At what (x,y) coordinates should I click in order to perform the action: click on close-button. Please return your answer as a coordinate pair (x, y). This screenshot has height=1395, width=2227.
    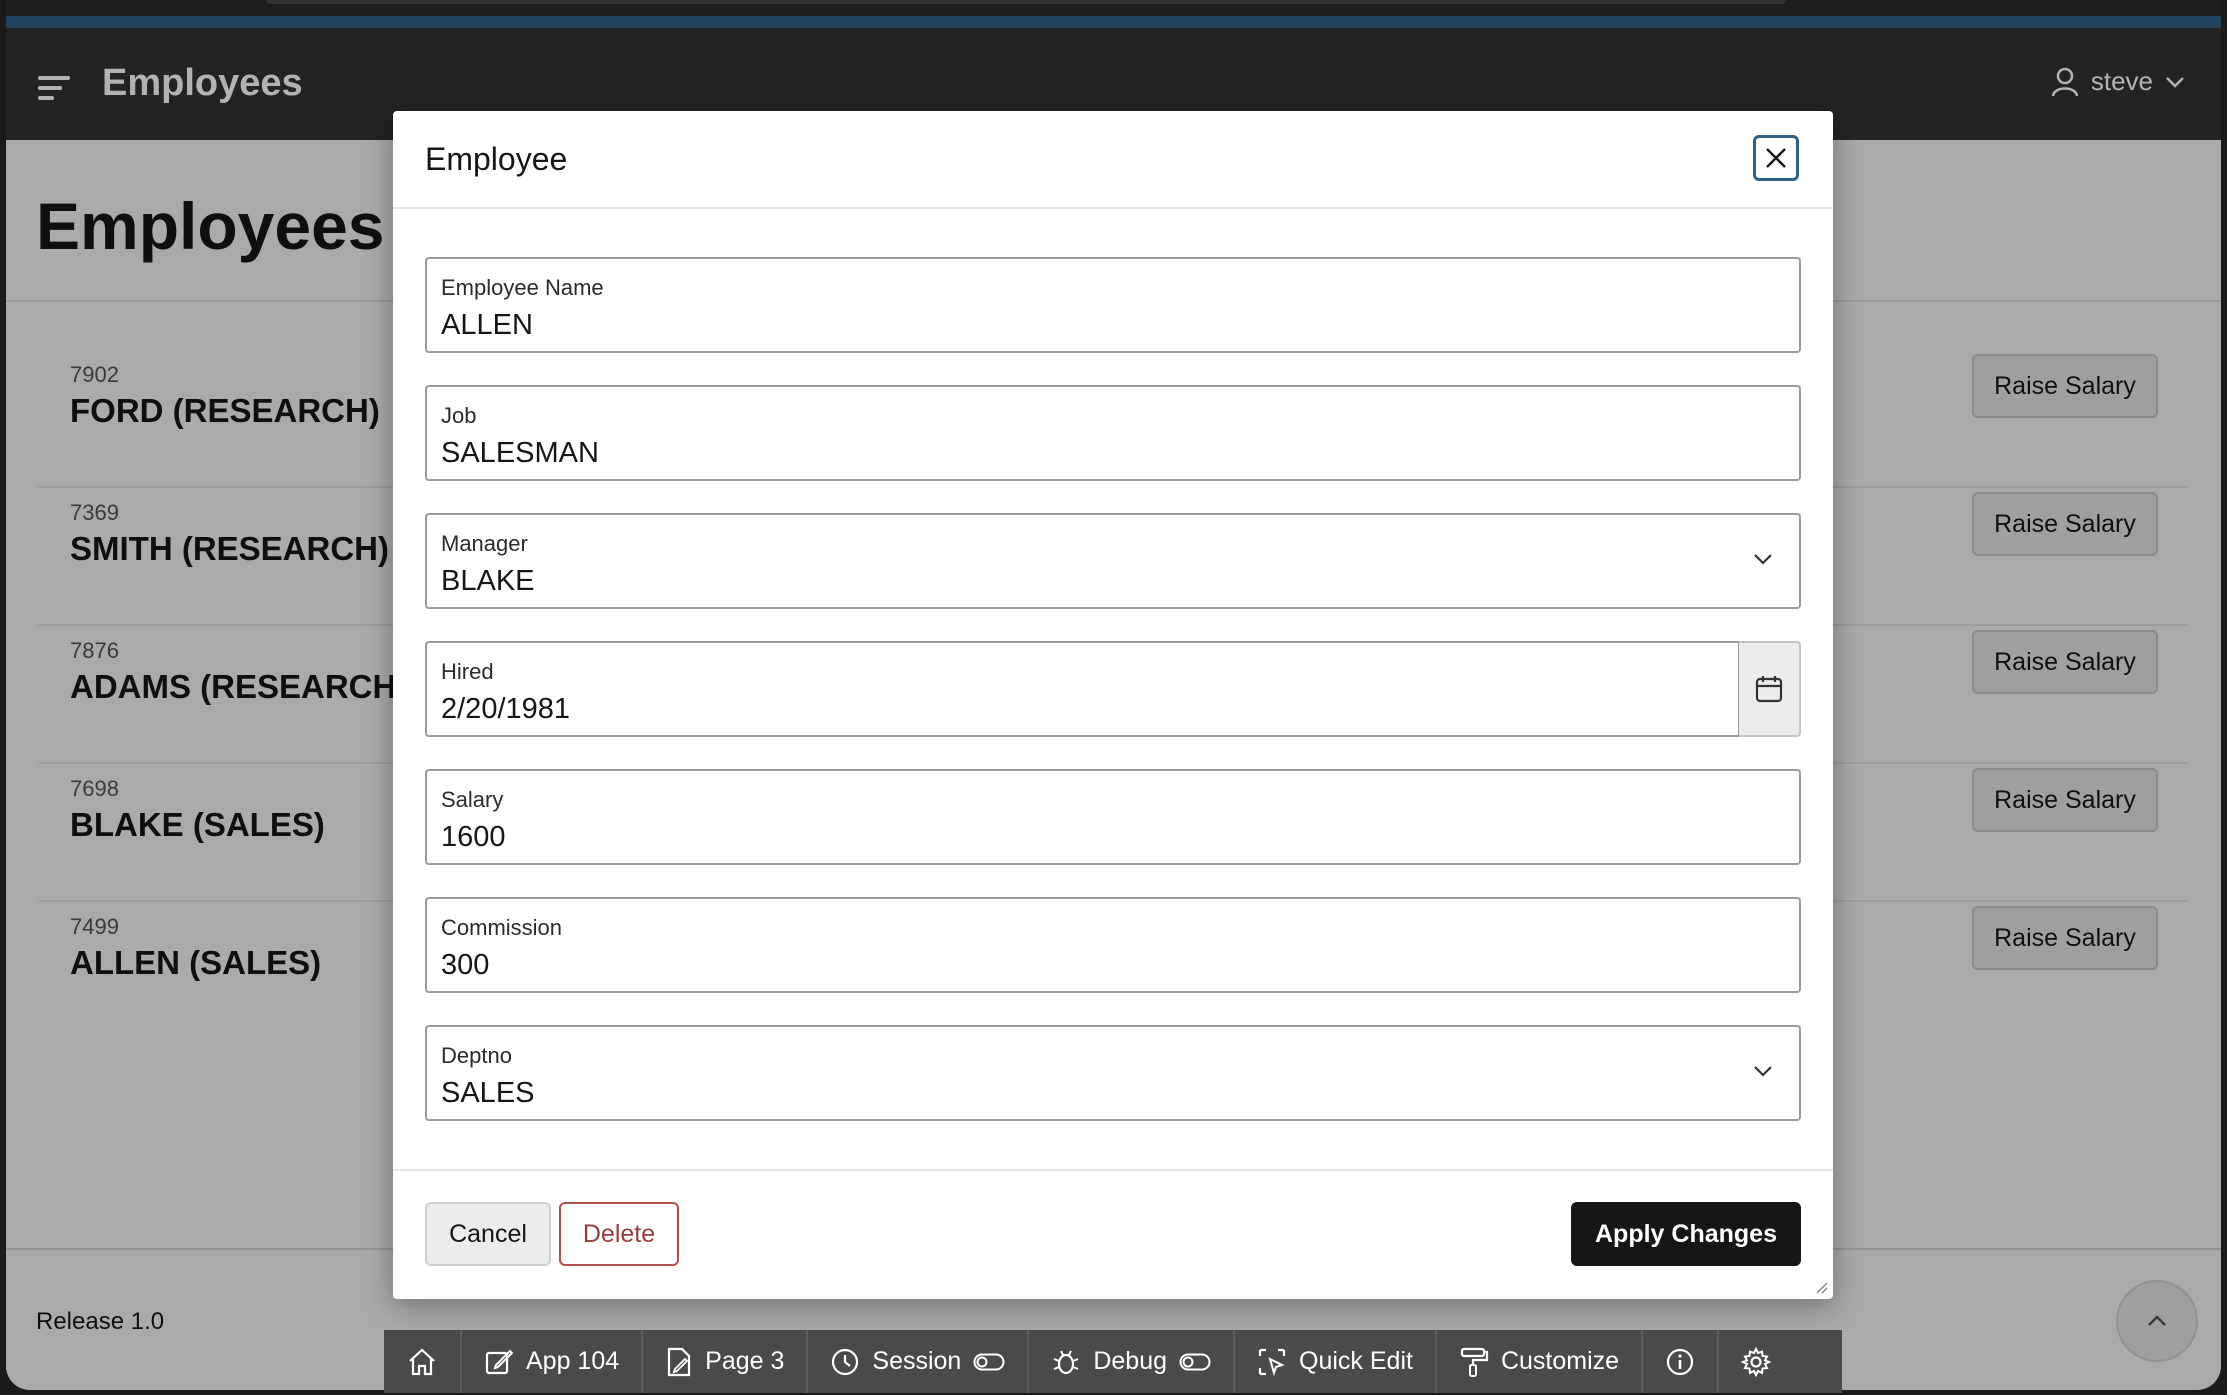
    Looking at the image, I should click on (1776, 158).